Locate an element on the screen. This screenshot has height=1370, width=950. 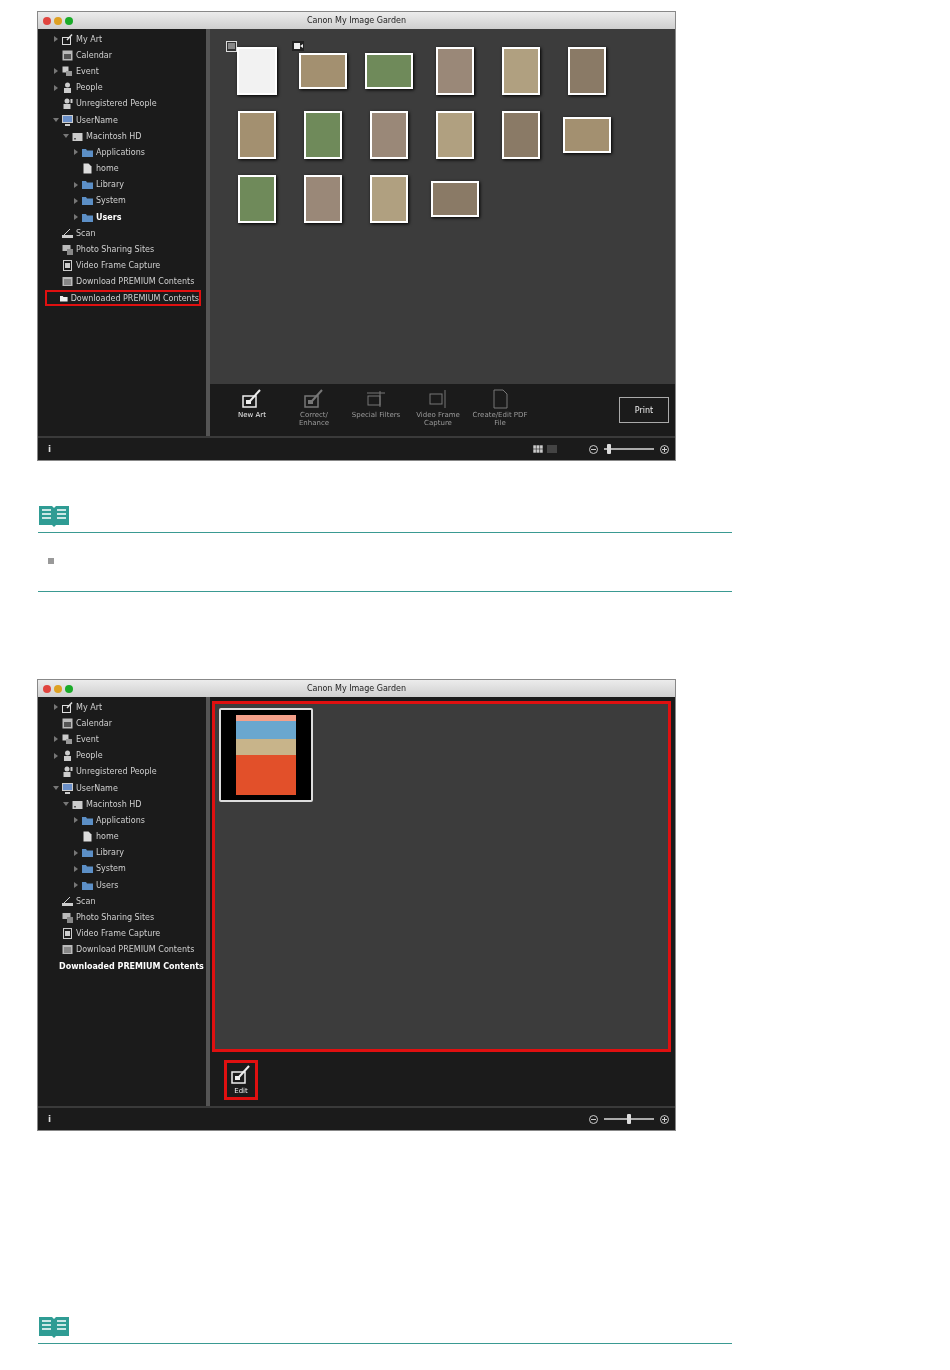
photo-sharing-icon is located at coordinates (67, 918).